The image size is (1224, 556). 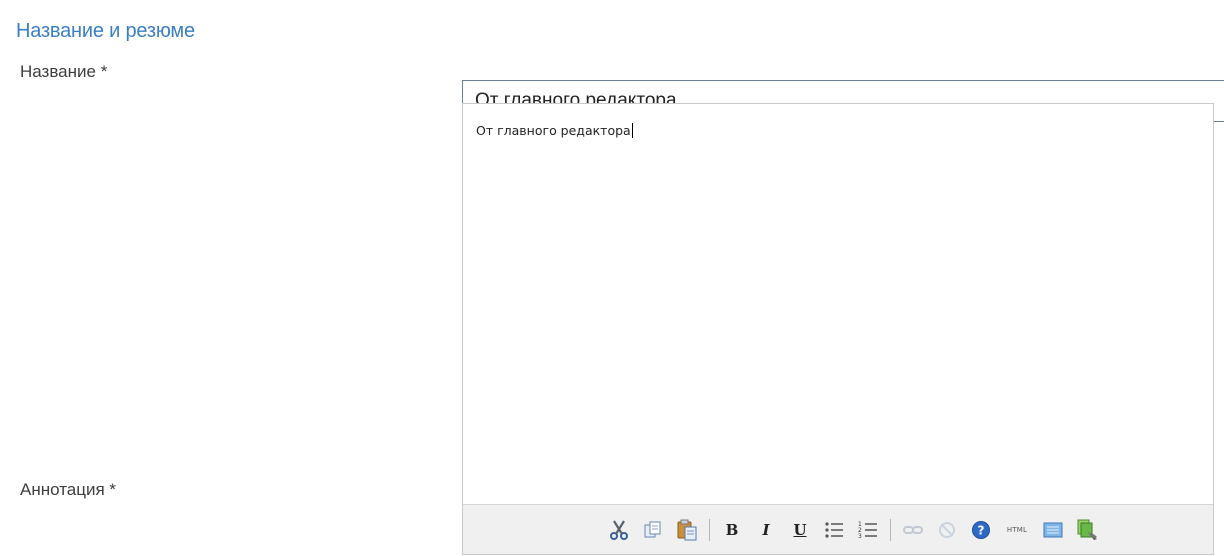 What do you see at coordinates (913, 530) in the screenshot?
I see `link-icon` at bounding box center [913, 530].